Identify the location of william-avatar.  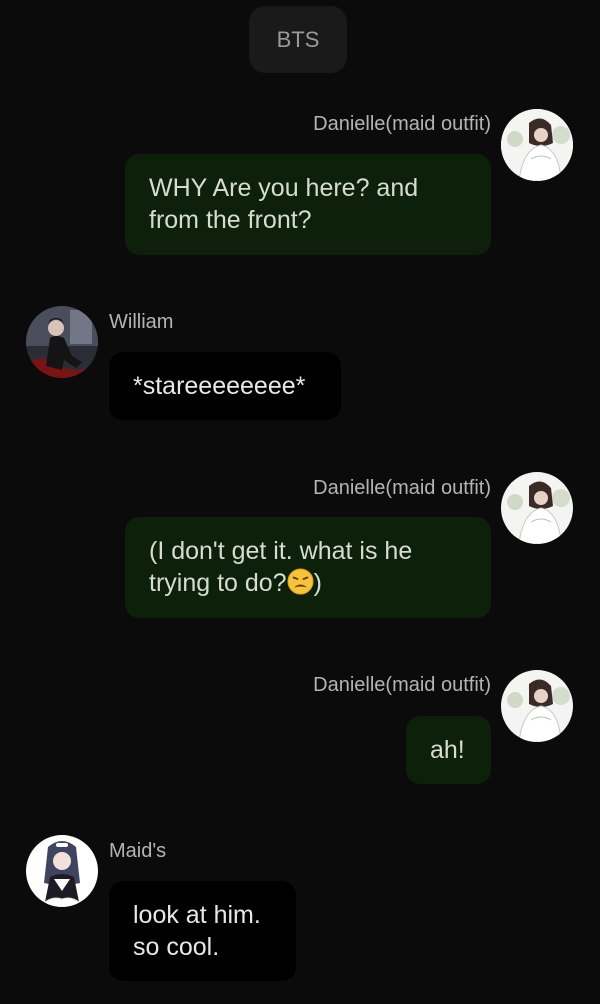
(62, 342).